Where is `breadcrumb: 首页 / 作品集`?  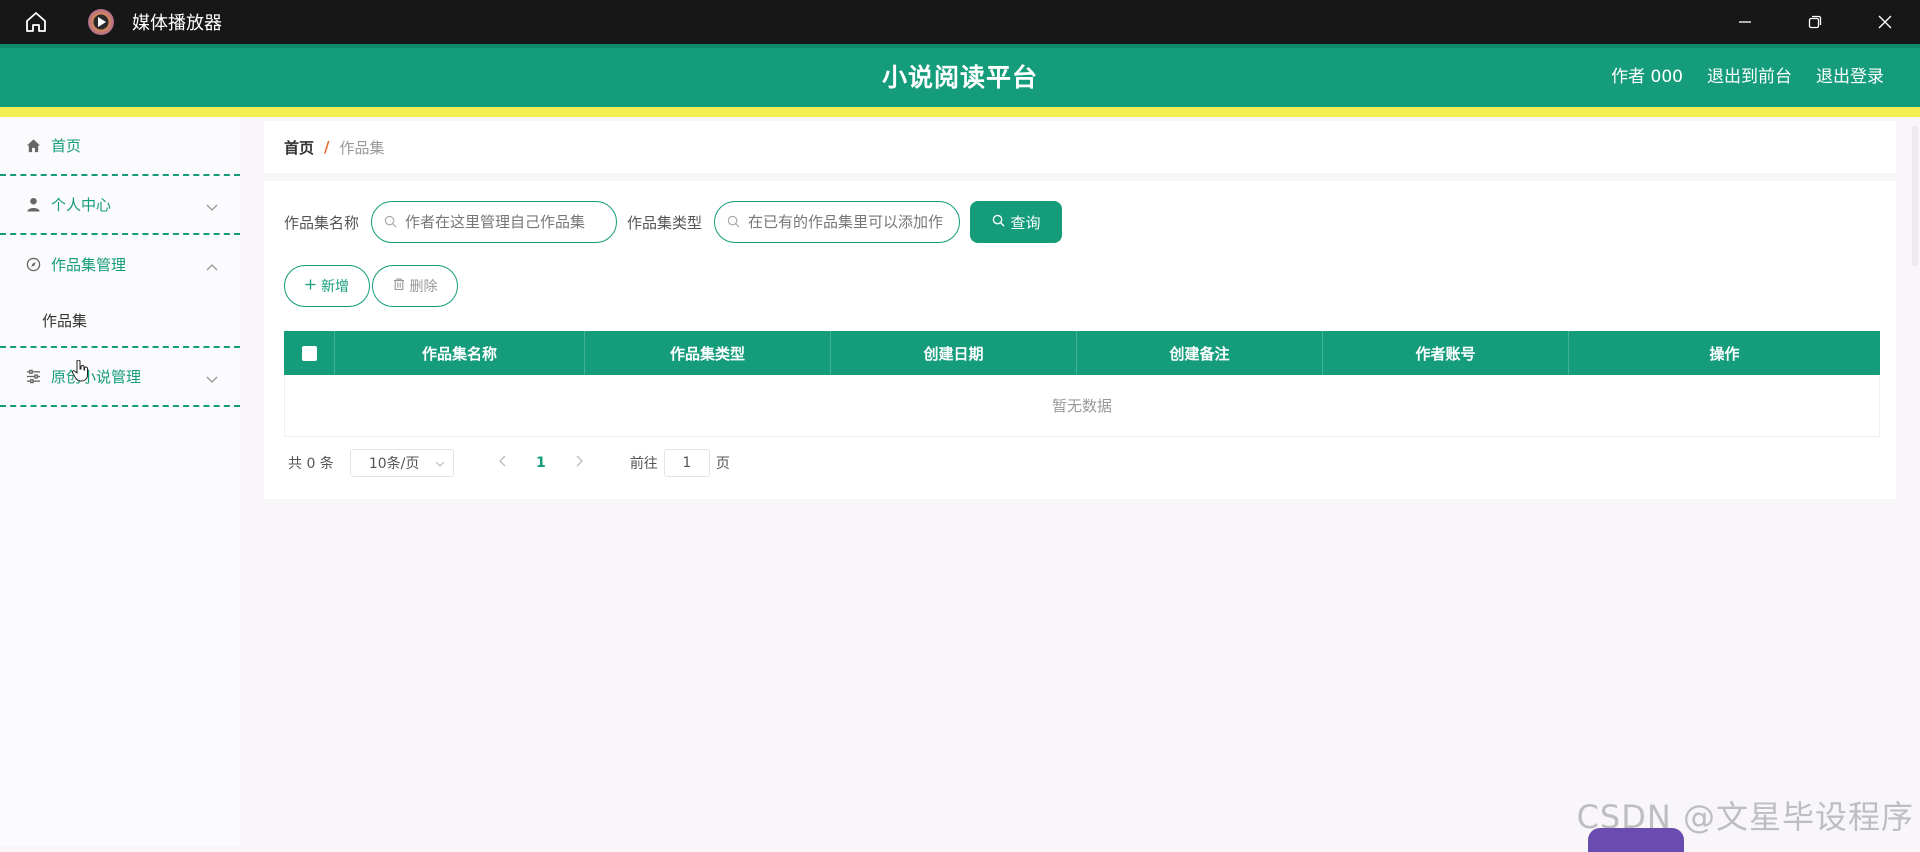 breadcrumb: 首页 / 作品集 is located at coordinates (1080, 147).